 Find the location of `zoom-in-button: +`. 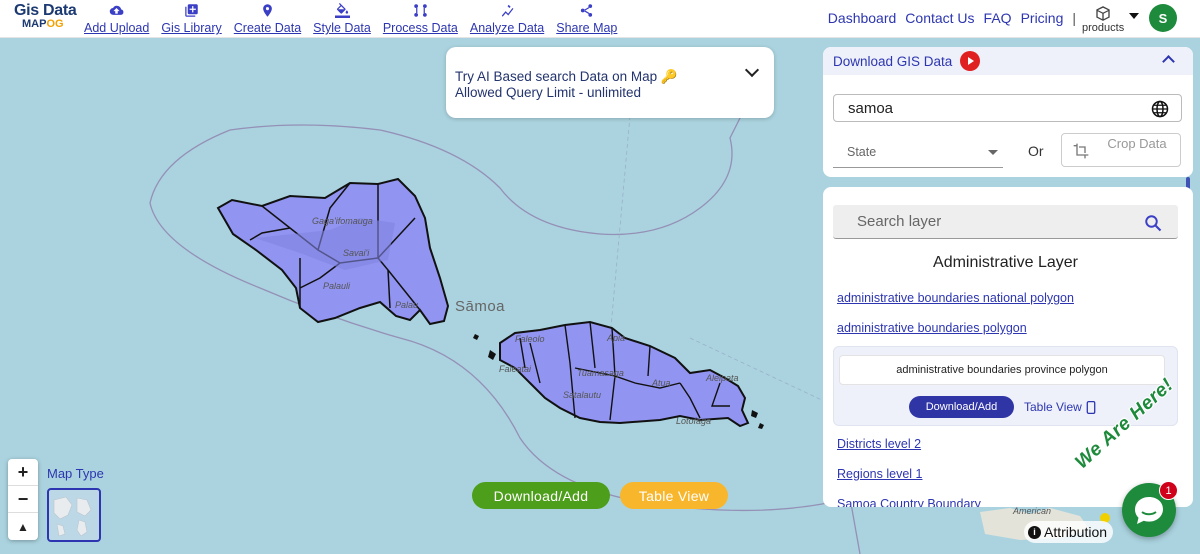

zoom-in-button: + is located at coordinates (23, 472).